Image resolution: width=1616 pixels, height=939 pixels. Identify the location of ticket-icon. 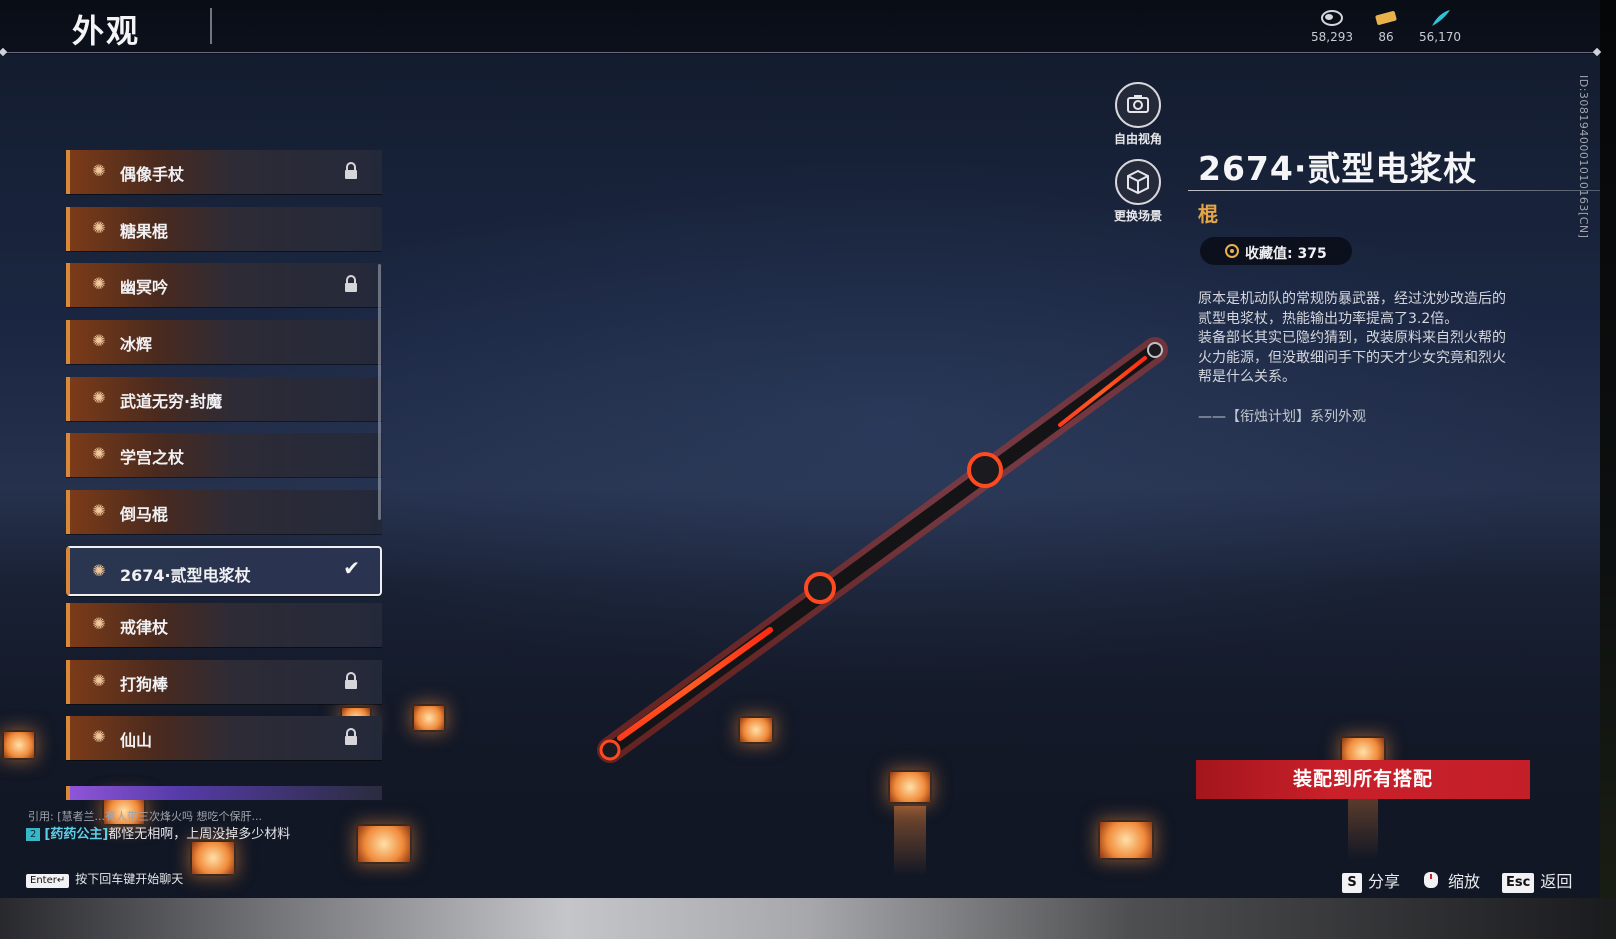
(1386, 18).